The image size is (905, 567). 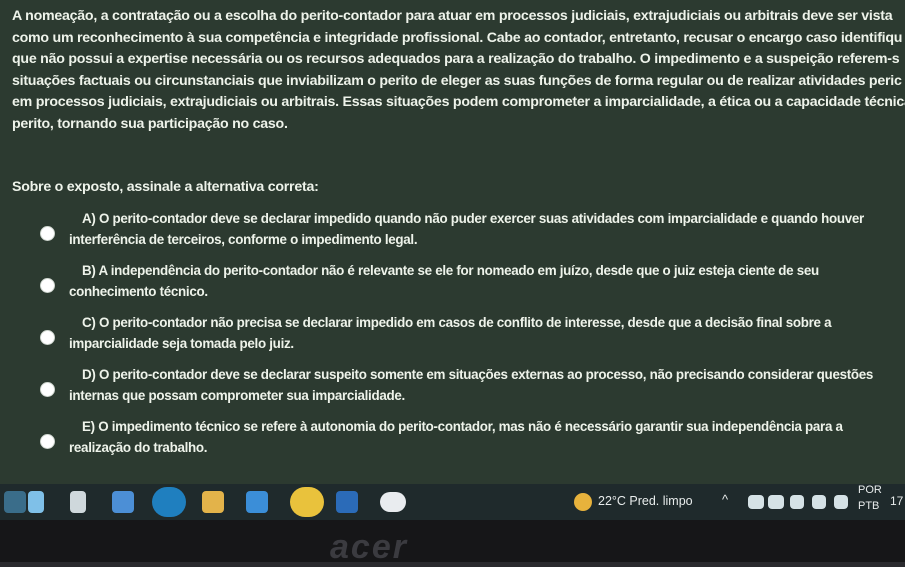 I want to click on weather-icon, so click(x=583, y=502).